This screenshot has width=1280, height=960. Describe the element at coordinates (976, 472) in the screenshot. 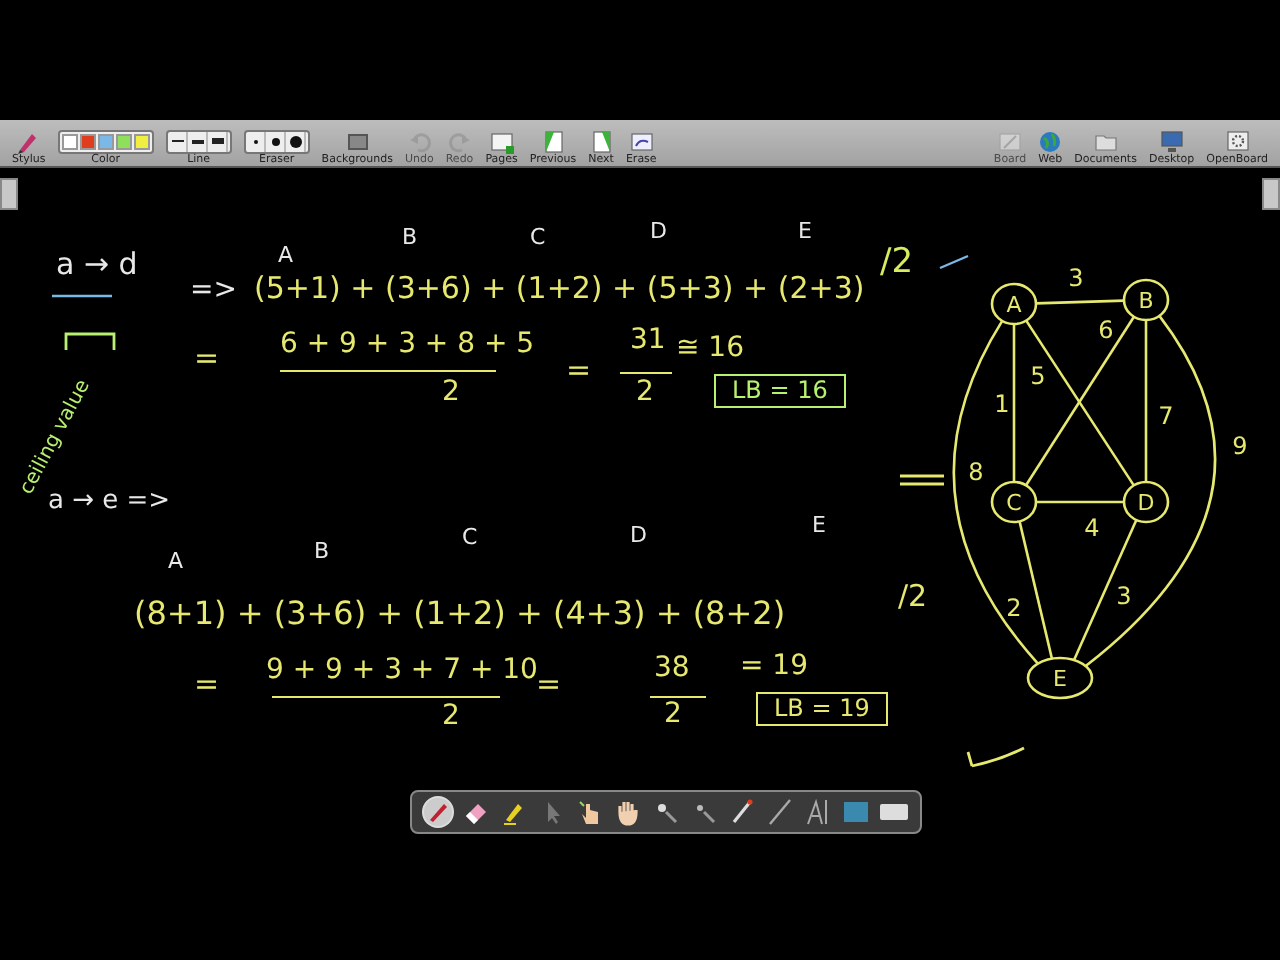

I see `edge-weight-label: 8` at that location.